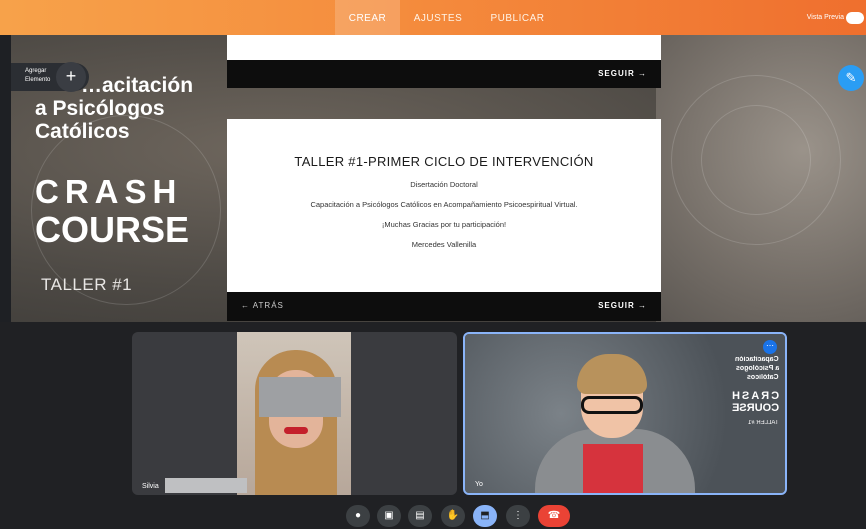 The height and width of the screenshot is (529, 866). I want to click on participant-lips, so click(296, 430).